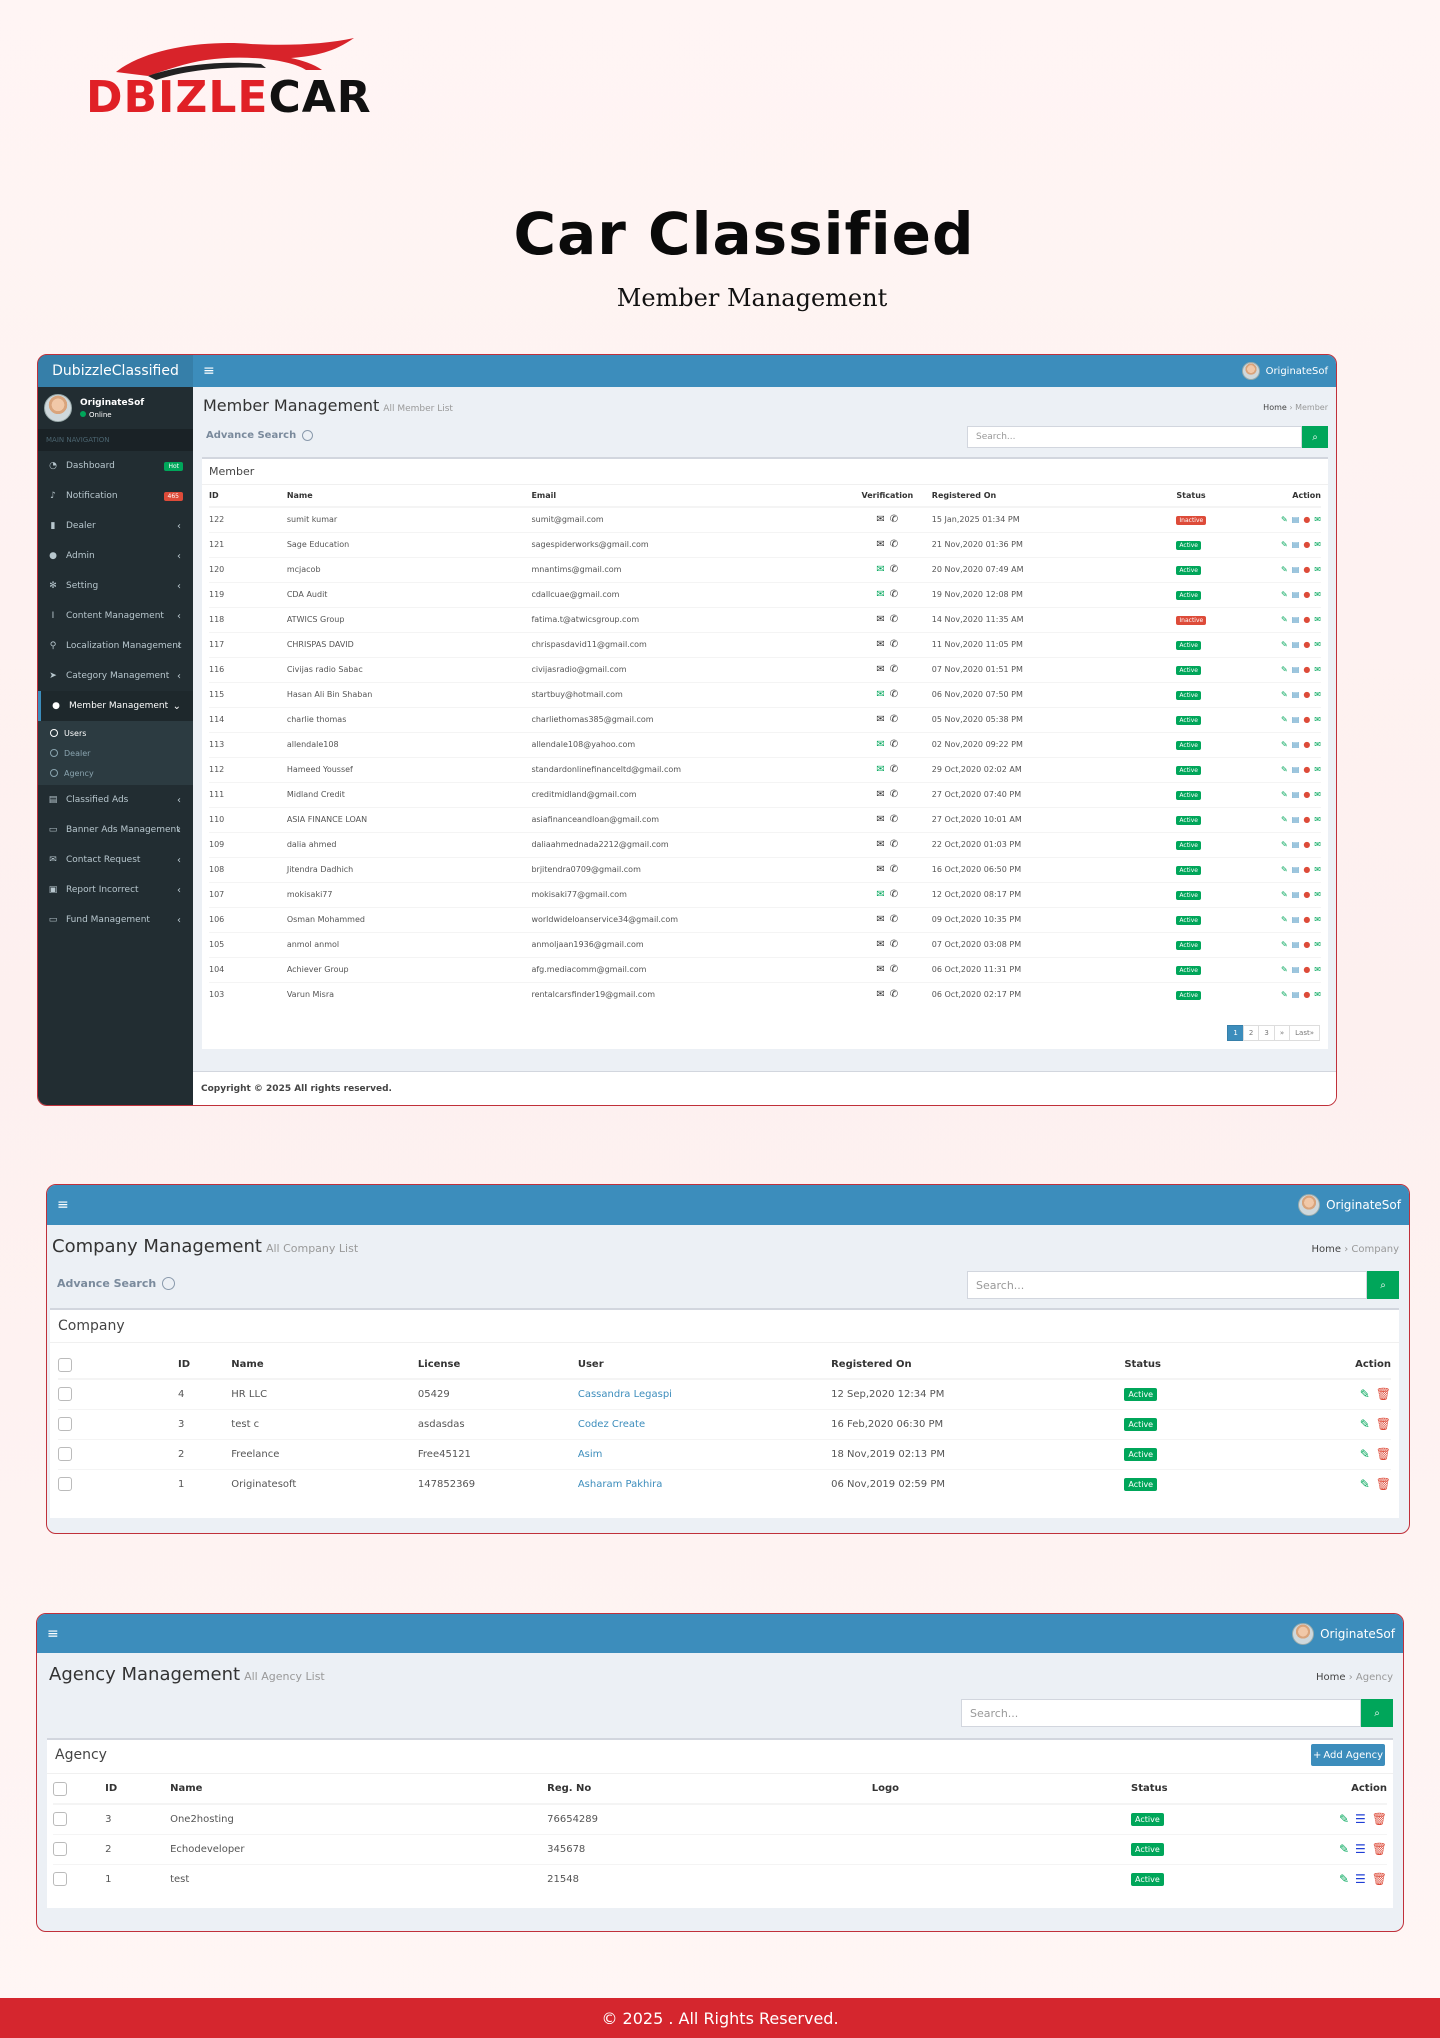  What do you see at coordinates (1251, 1033) in the screenshot?
I see `page-link: 2` at bounding box center [1251, 1033].